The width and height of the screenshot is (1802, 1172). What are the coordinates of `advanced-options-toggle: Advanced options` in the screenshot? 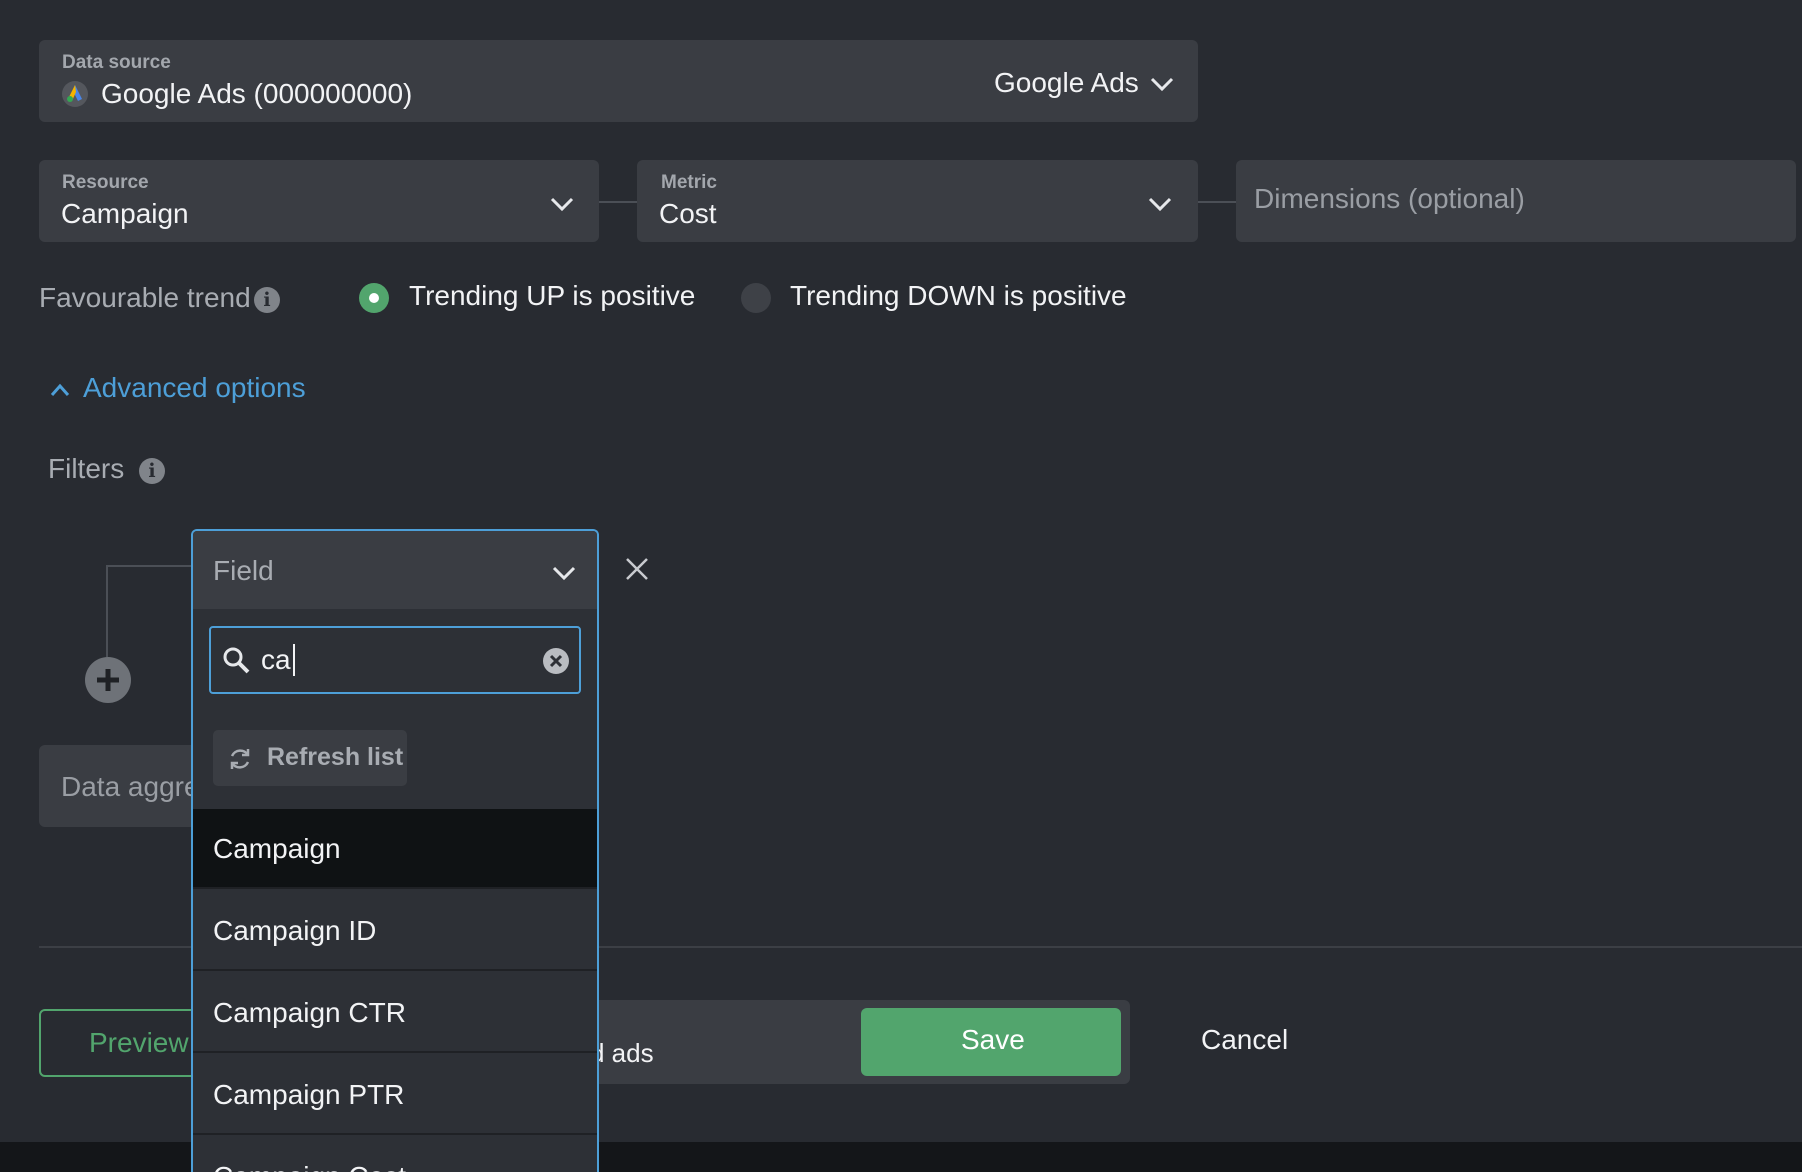 It's located at (194, 388).